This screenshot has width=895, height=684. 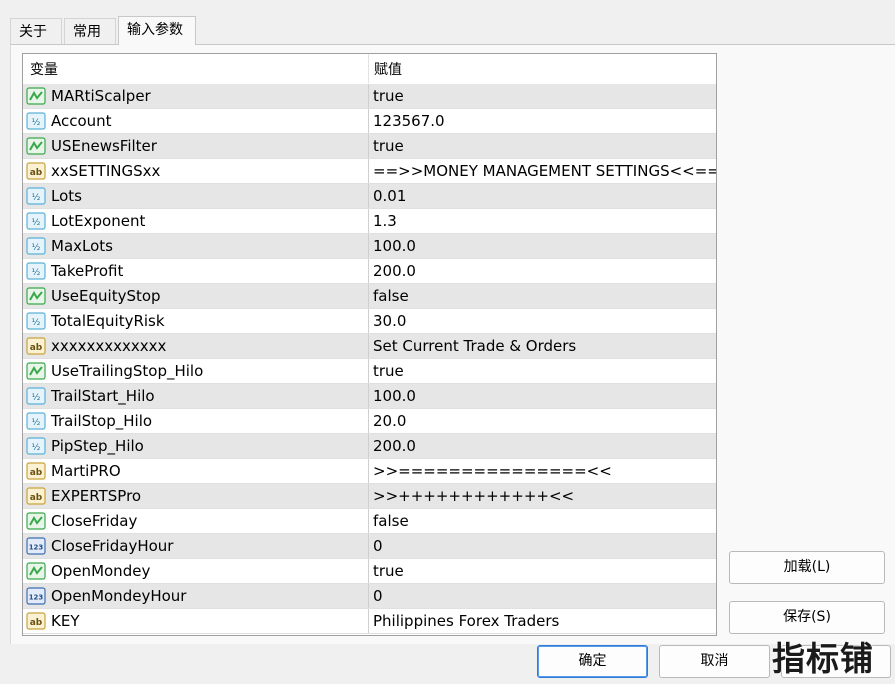 I want to click on row-divider, so click(x=369, y=633).